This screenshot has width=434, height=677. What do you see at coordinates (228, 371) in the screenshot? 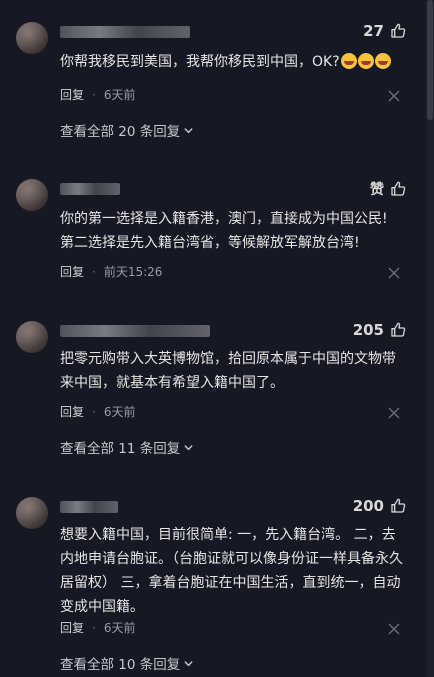
I see `comment-text: 把零元购带入大英博物馆，拾回原本属于中国的文物带来中国，就基本有希望入籍中国了。` at bounding box center [228, 371].